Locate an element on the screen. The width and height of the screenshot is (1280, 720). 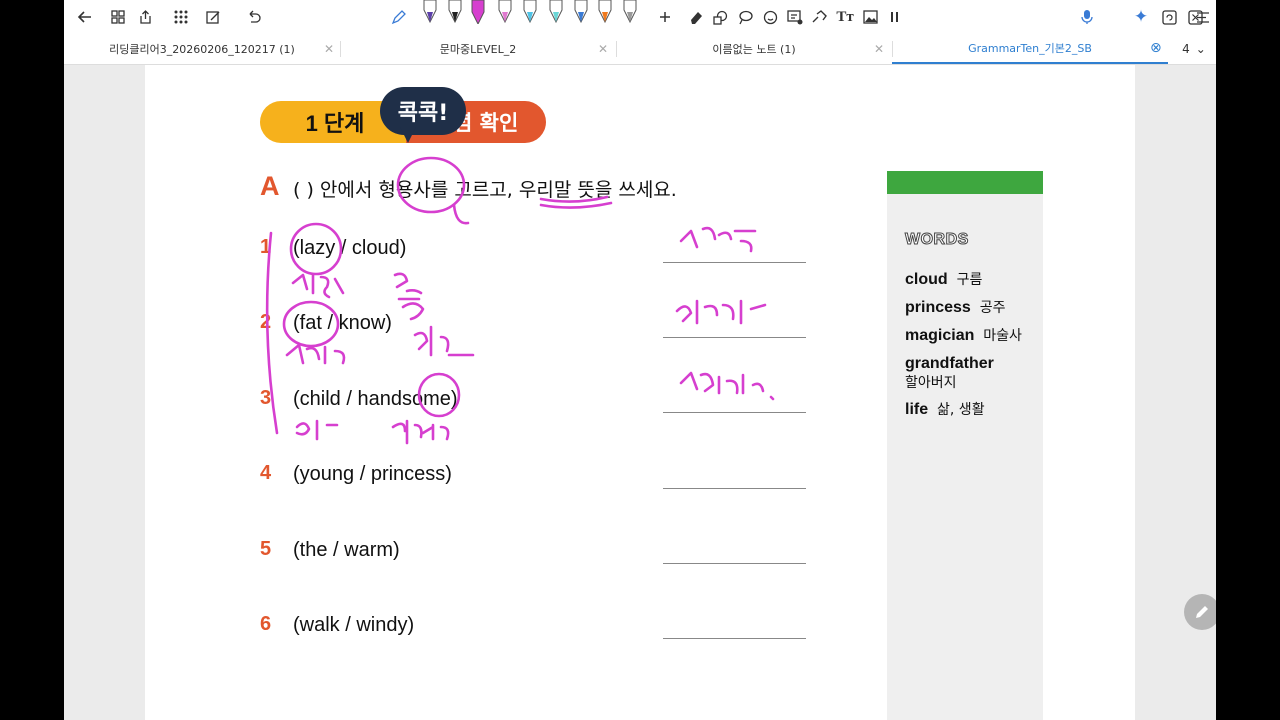
pause-icon is located at coordinates (895, 17).